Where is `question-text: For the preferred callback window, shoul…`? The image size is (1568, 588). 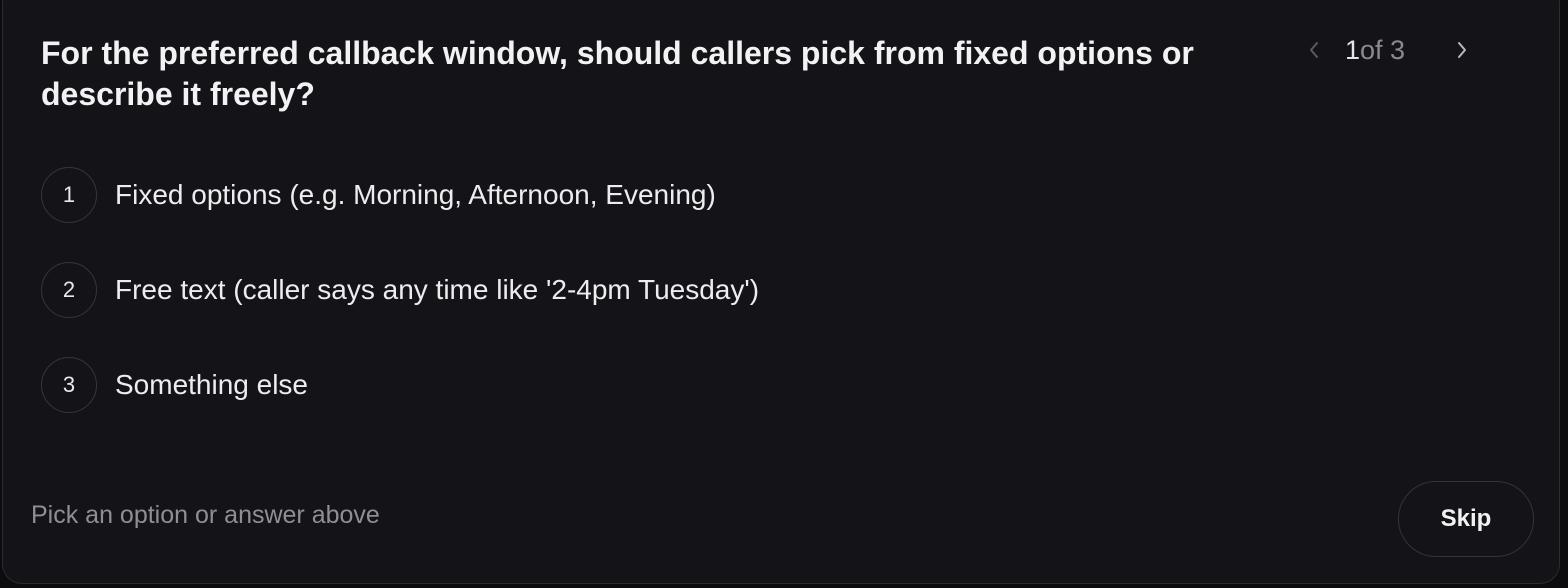
question-text: For the preferred callback window, shoul… is located at coordinates (617, 73).